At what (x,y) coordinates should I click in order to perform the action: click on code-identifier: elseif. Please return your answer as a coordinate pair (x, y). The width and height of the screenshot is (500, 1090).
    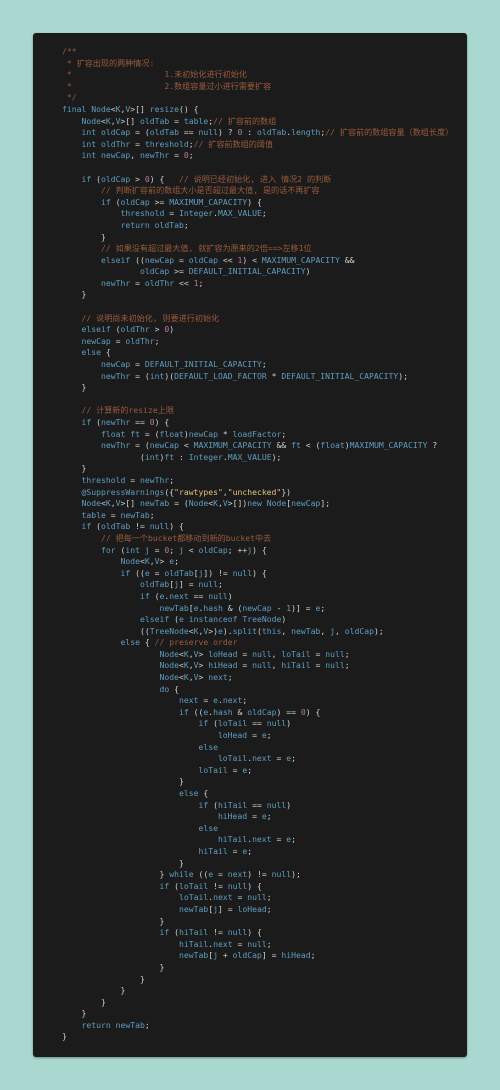
    Looking at the image, I should click on (115, 259).